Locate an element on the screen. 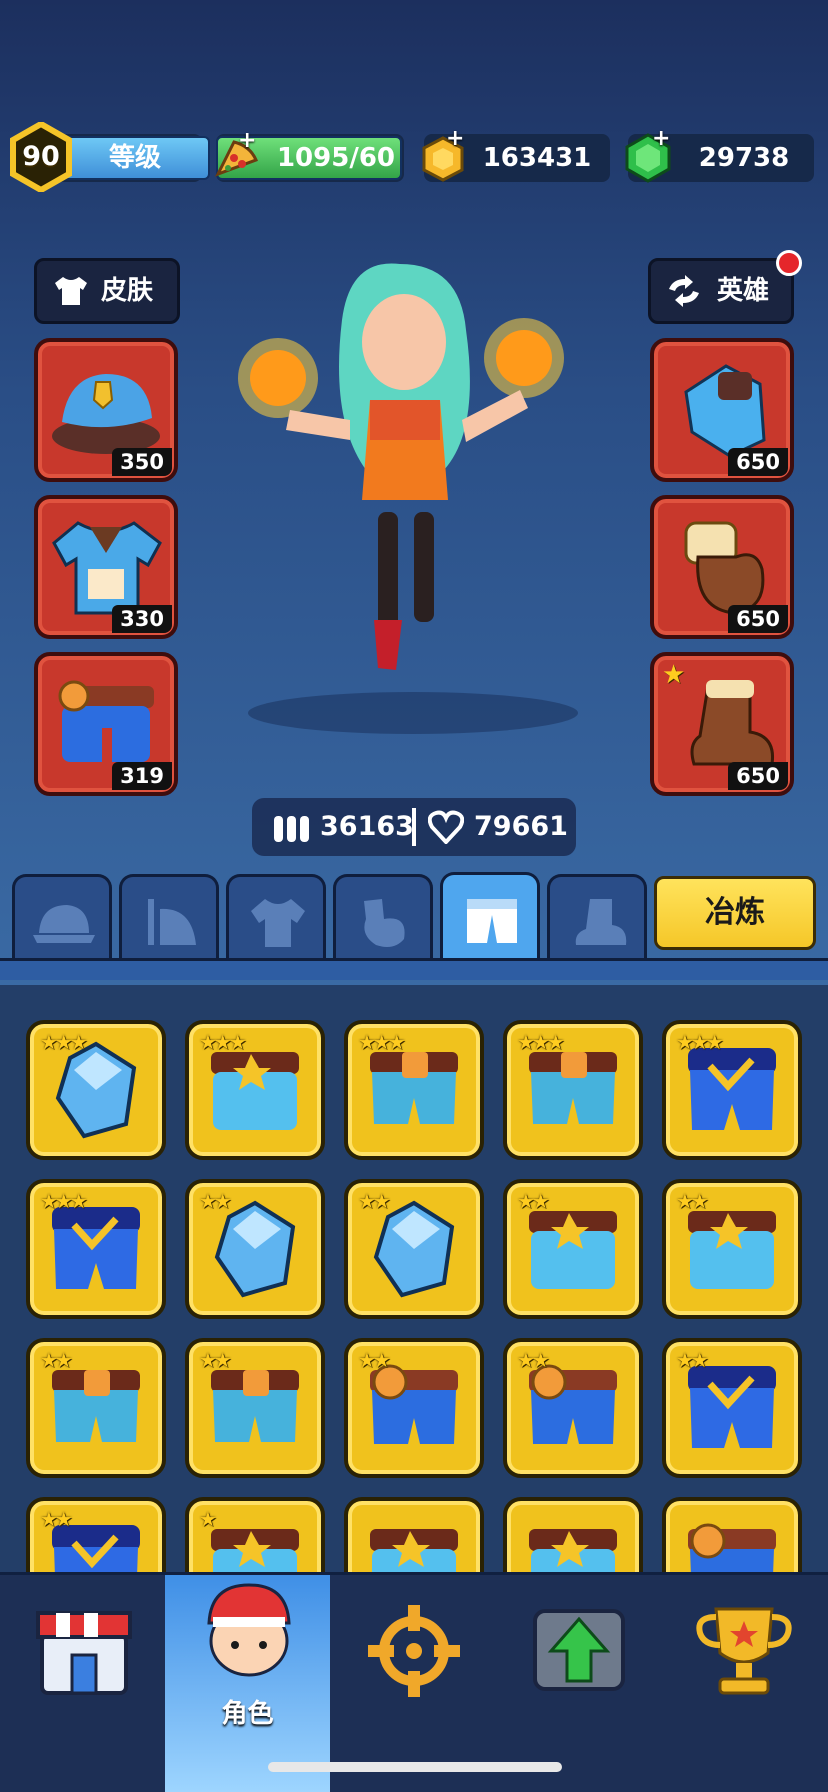  equip-level: 319 is located at coordinates (142, 776).